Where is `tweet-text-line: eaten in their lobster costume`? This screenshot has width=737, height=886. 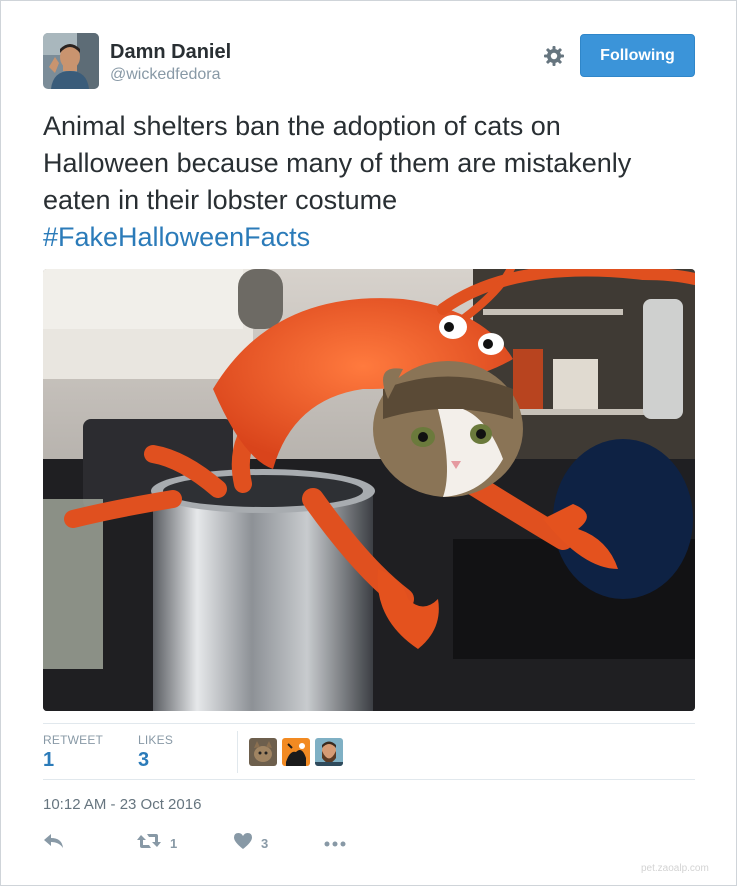 tweet-text-line: eaten in their lobster costume is located at coordinates (220, 200).